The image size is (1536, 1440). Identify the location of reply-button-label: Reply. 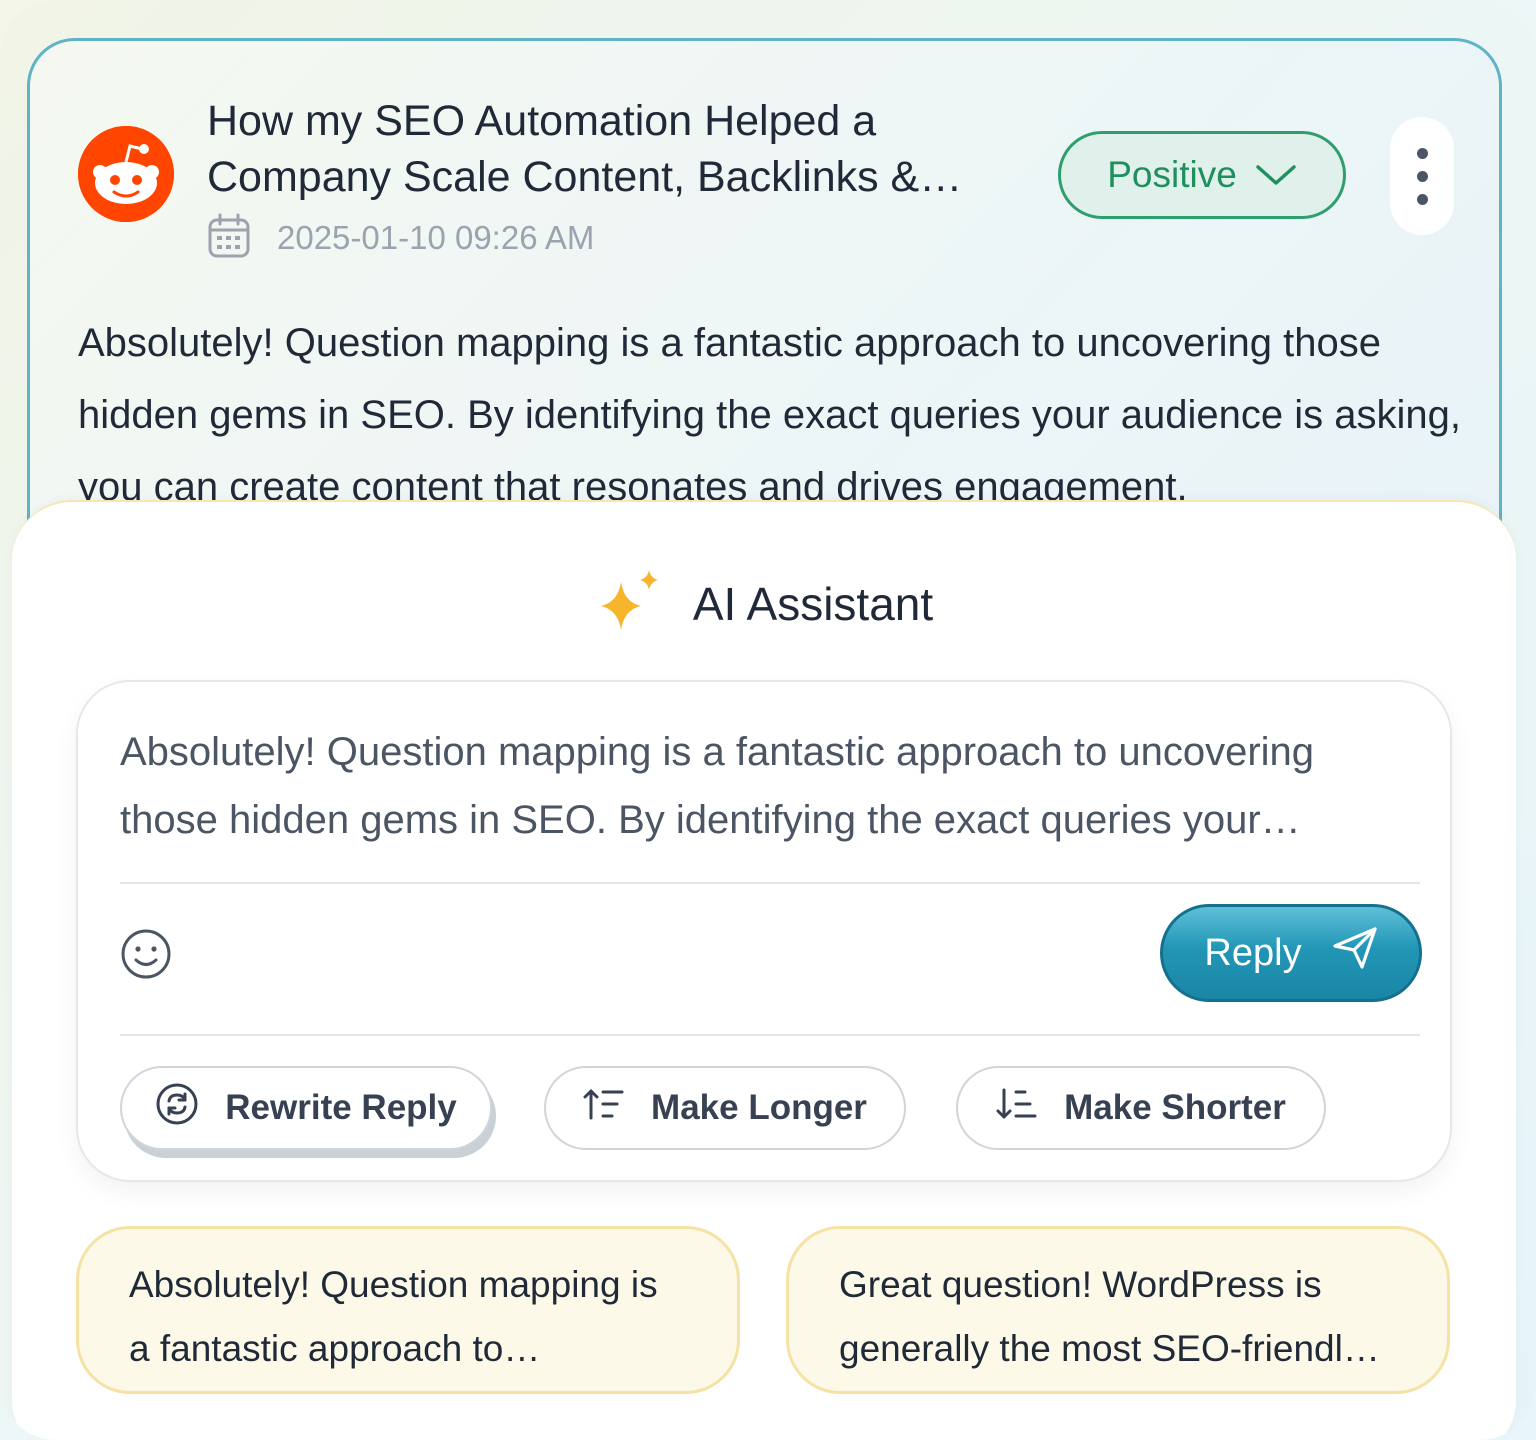
(1253, 952).